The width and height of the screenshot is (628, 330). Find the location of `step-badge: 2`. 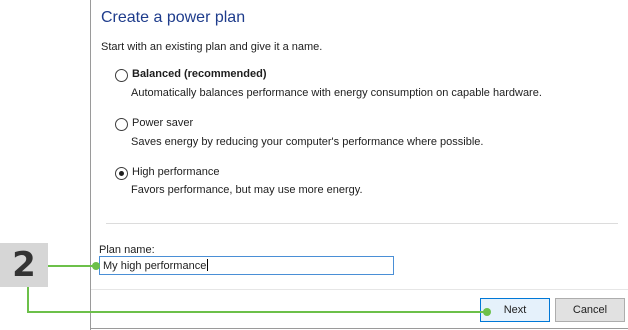

step-badge: 2 is located at coordinates (24, 265).